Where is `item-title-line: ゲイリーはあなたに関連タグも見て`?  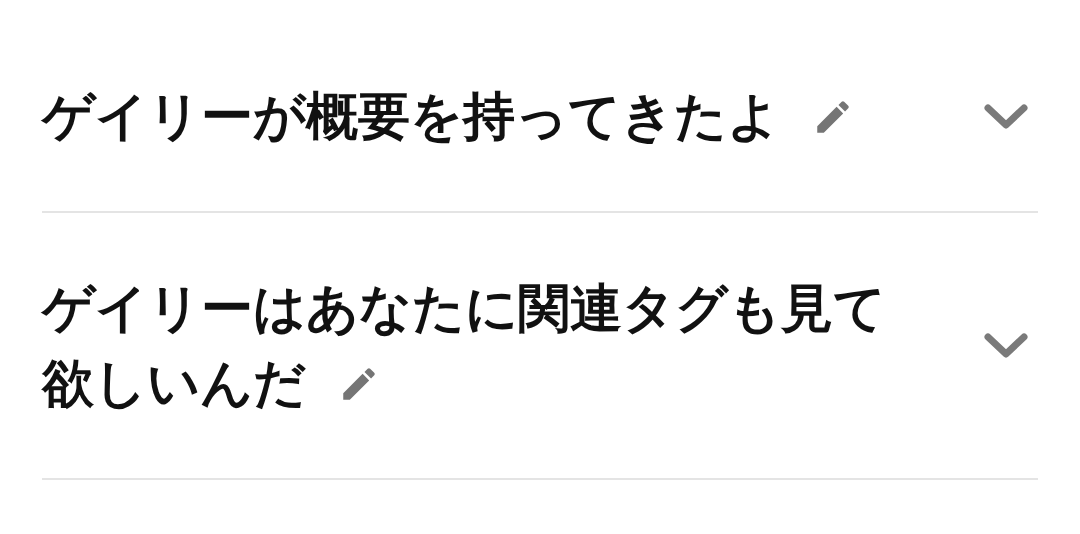
item-title-line: ゲイリーはあなたに関連タグも見て is located at coordinates (464, 308).